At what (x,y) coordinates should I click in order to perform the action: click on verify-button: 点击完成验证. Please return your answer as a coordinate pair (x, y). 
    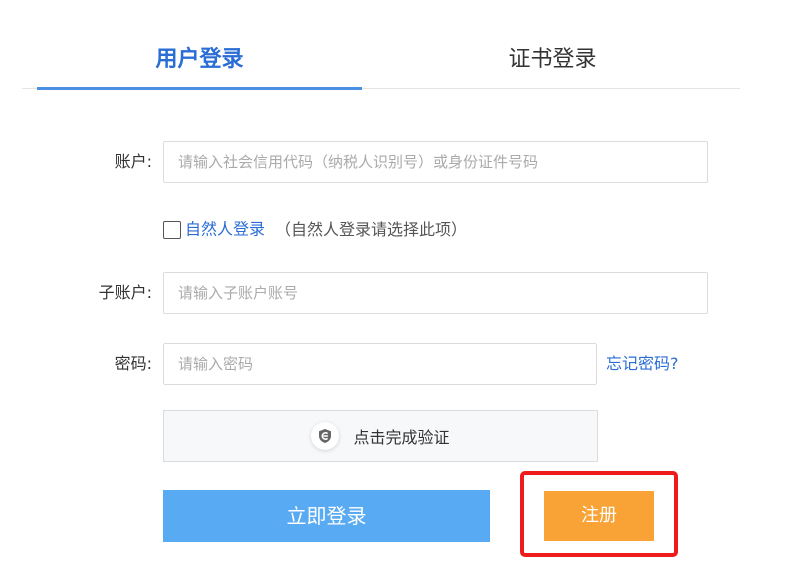
    Looking at the image, I should click on (380, 436).